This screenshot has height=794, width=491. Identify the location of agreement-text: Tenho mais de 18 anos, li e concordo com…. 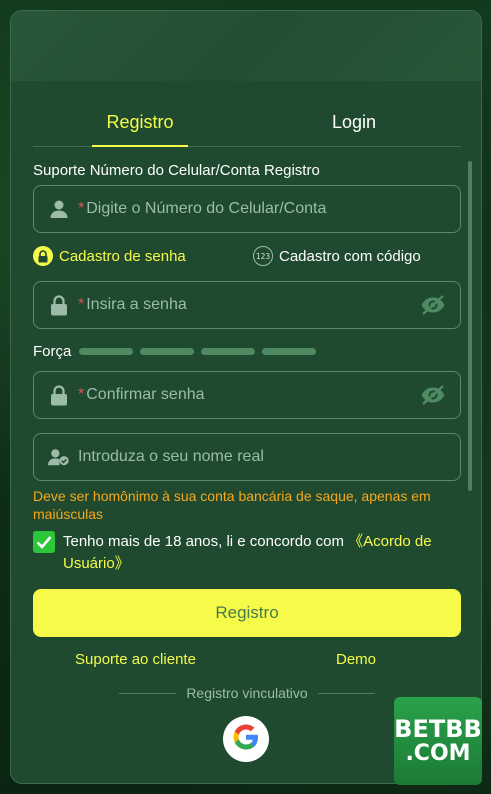
(264, 553).